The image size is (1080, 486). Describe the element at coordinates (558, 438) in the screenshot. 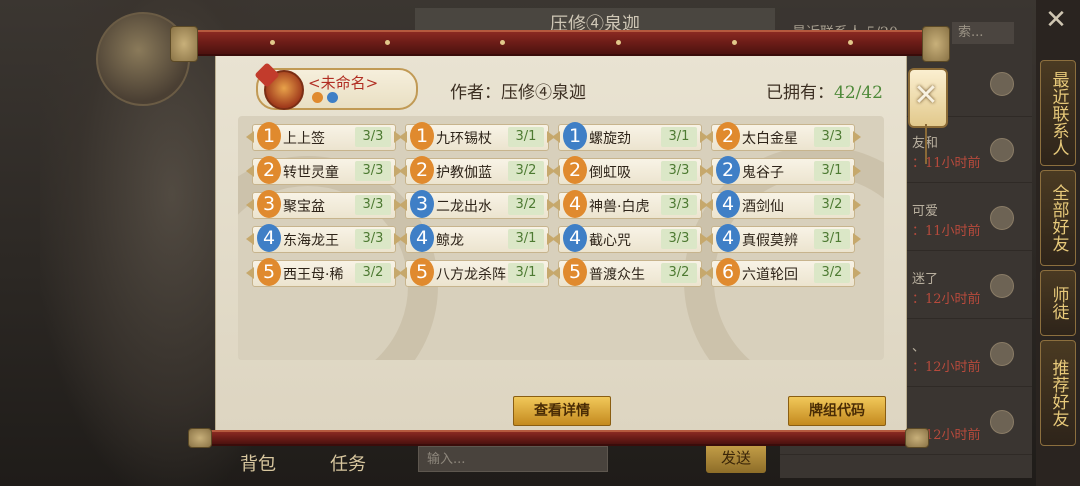

I see `scroll-rod-bottom` at that location.